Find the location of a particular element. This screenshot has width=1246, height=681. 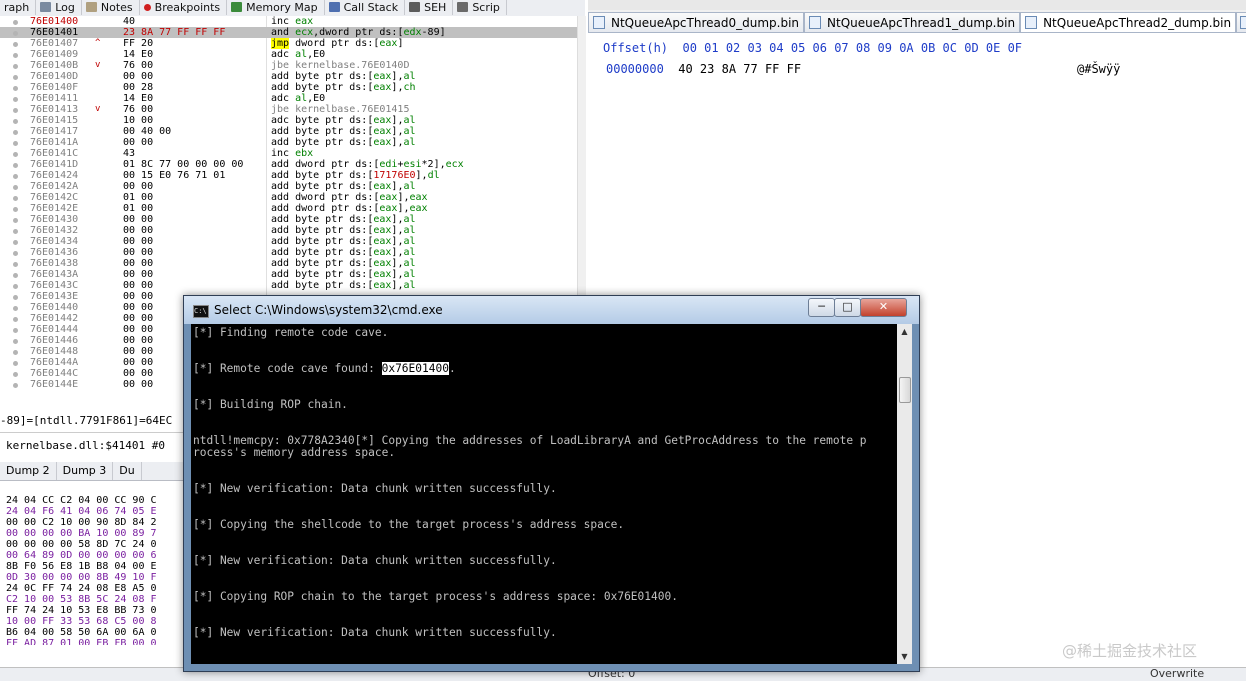

disasm-row: 76E0141C 43 inc ebx is located at coordinates (292, 153).